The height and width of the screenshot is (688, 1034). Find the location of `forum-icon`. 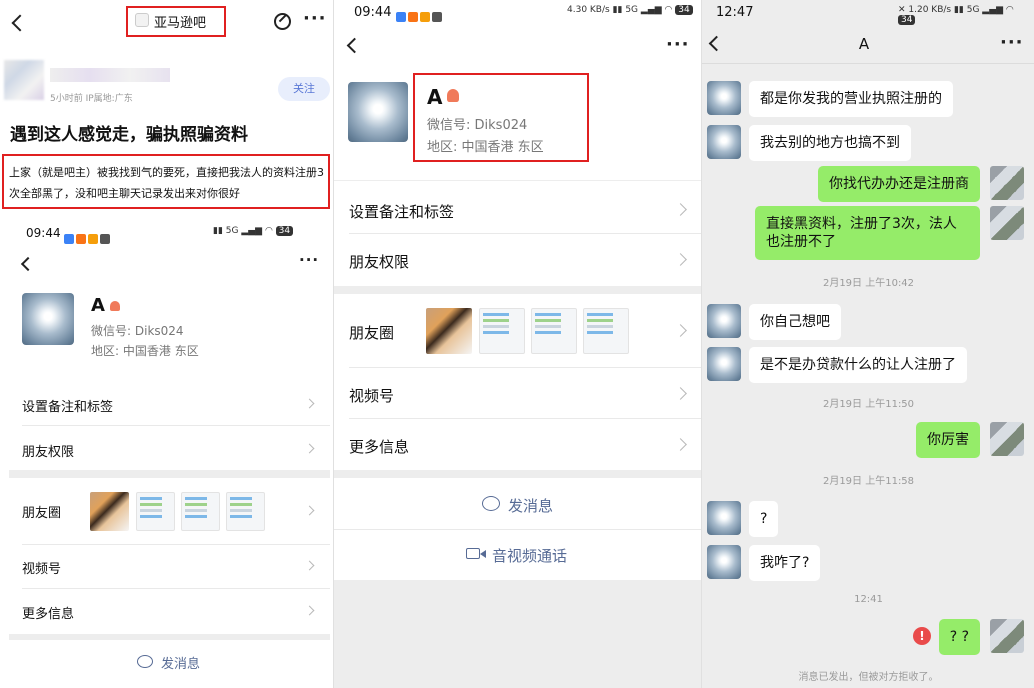

forum-icon is located at coordinates (142, 20).